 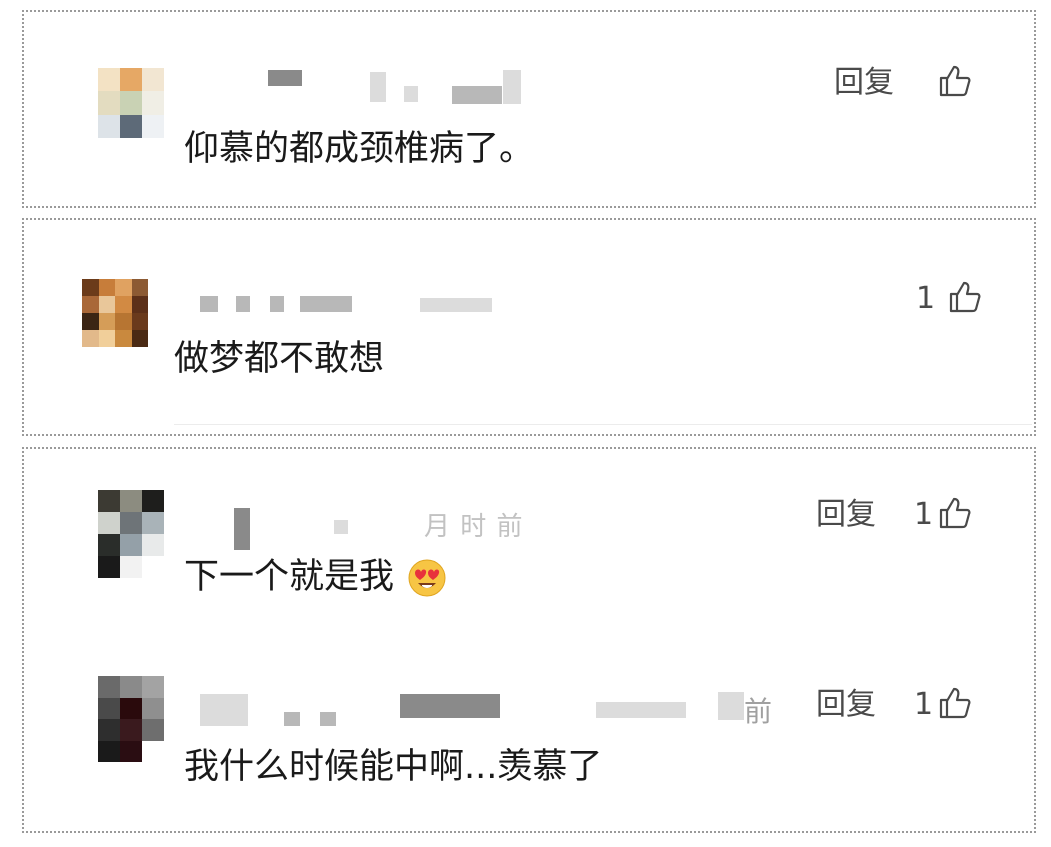 I want to click on comment-row: 下一个就是我, so click(x=315, y=578).